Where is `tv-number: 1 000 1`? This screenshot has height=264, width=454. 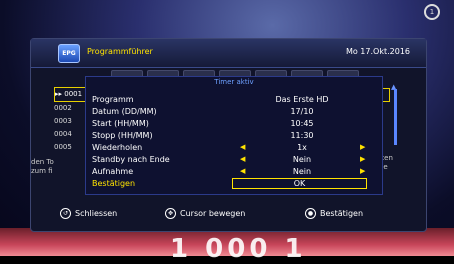
tv-number: 1 000 1 is located at coordinates (238, 249).